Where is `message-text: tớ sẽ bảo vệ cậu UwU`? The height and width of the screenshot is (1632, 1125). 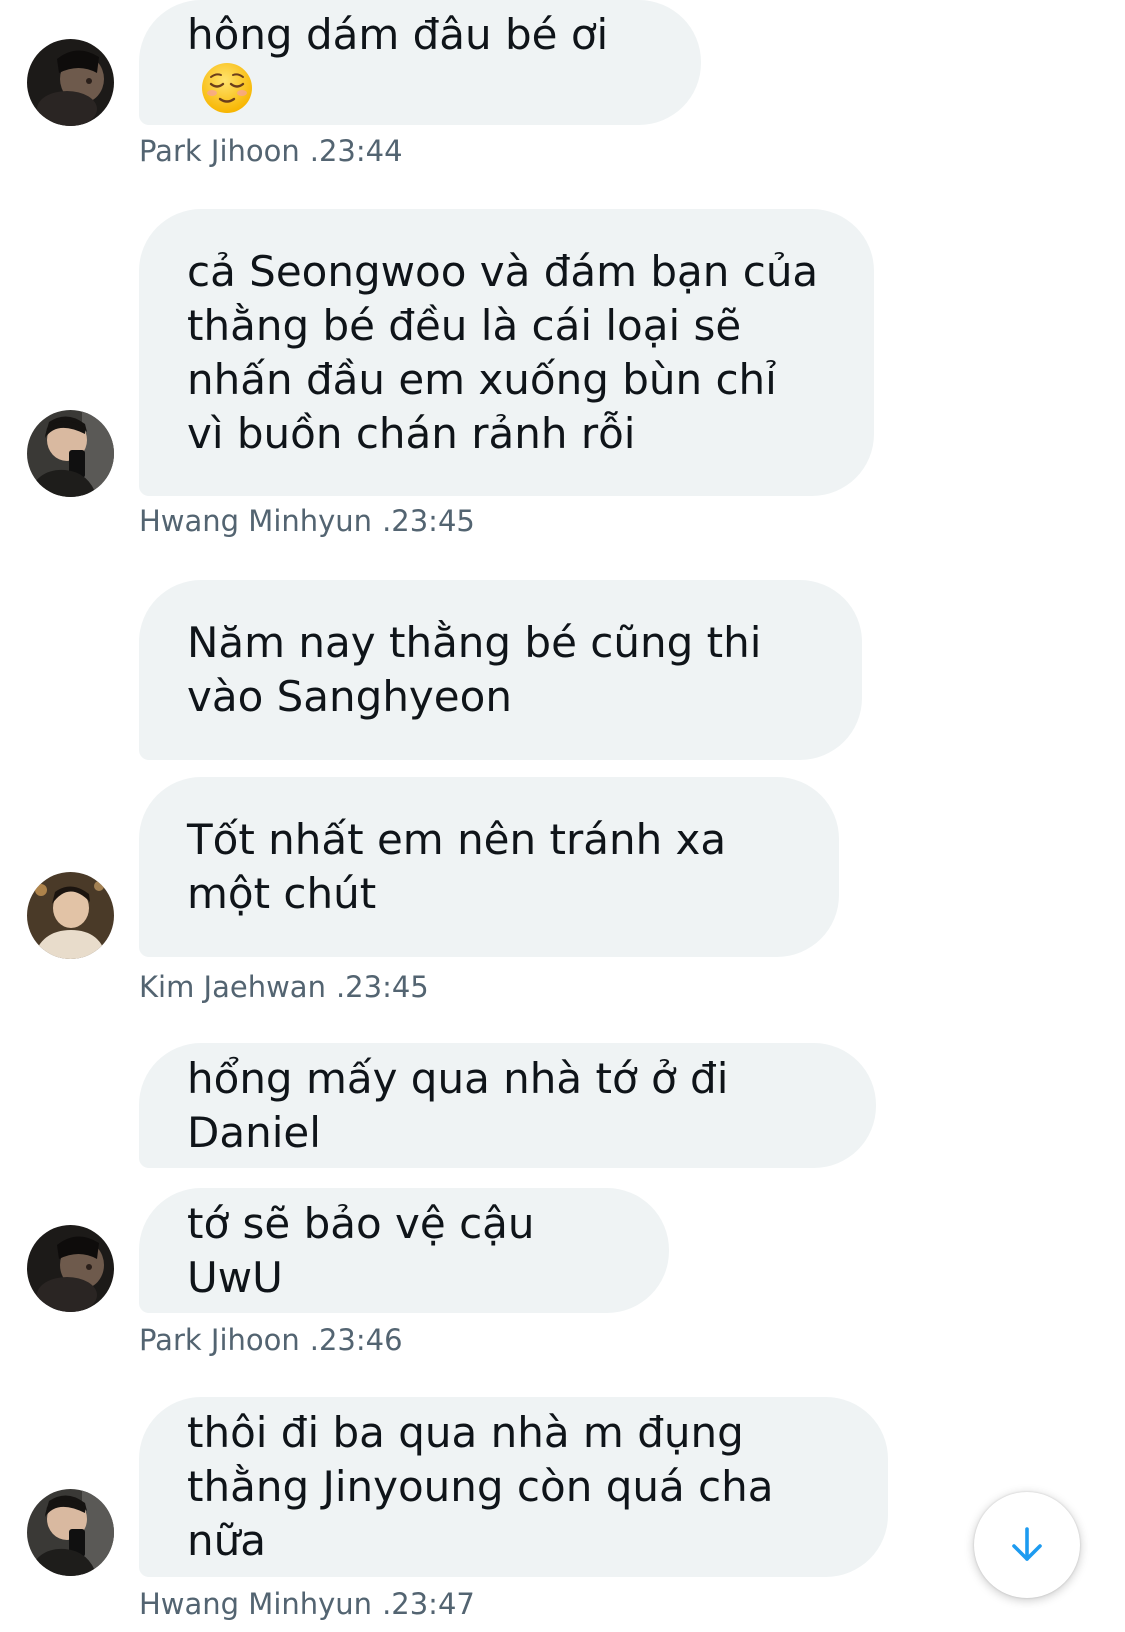 message-text: tớ sẽ bảo vệ cậu UwU is located at coordinates (361, 1250).